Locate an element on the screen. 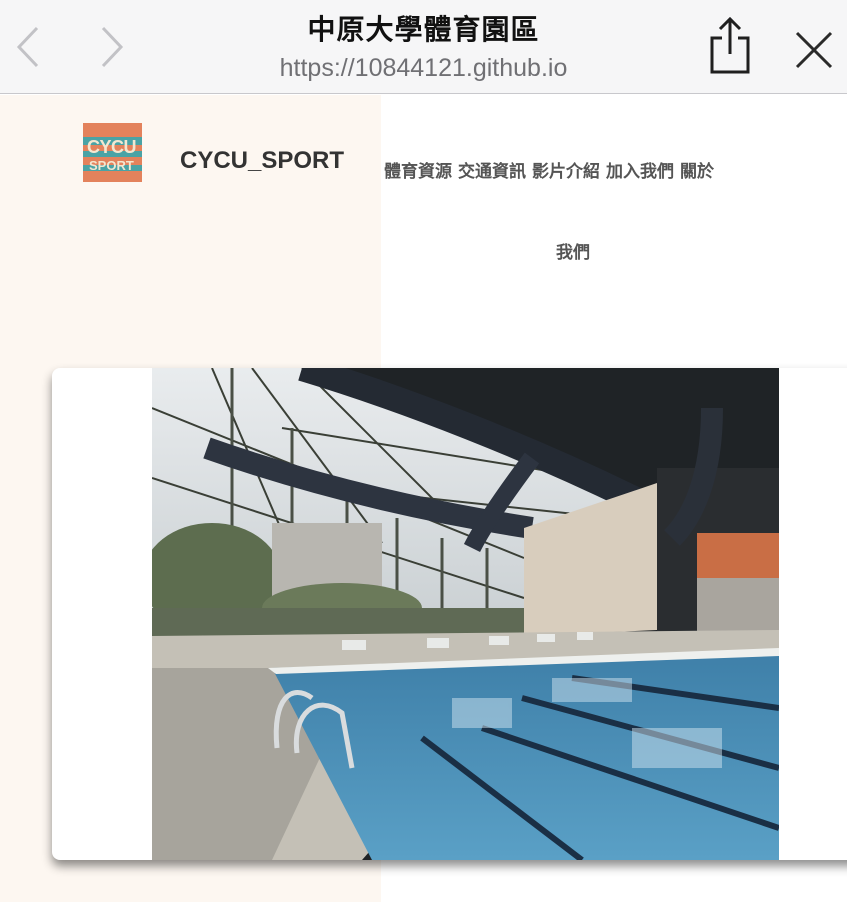 The width and height of the screenshot is (847, 902). page-title: 中原大學體育園區 is located at coordinates (423, 29).